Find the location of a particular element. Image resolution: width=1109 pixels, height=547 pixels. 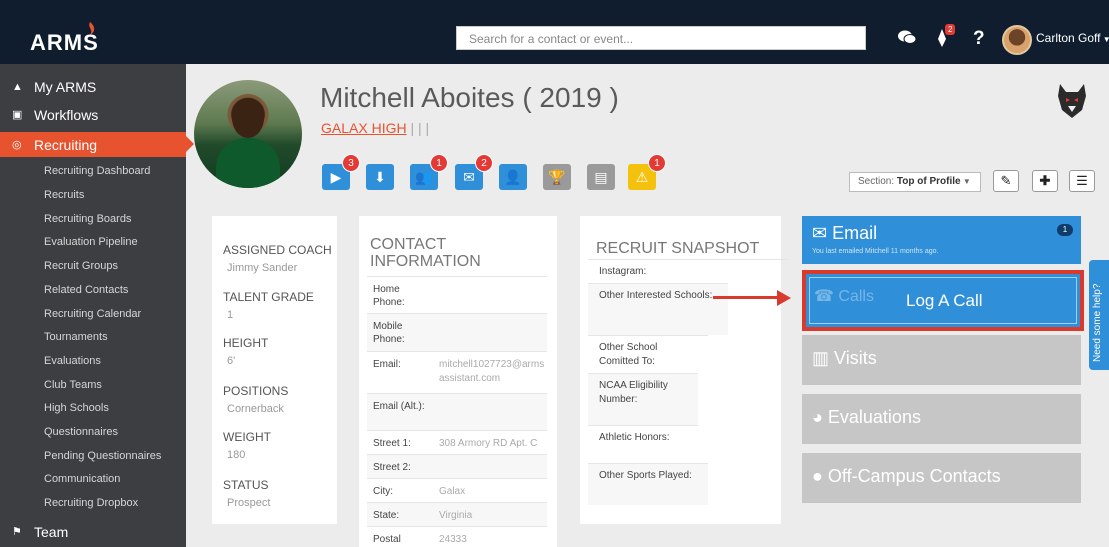

email-title: ✉ Email is located at coordinates (845, 233).